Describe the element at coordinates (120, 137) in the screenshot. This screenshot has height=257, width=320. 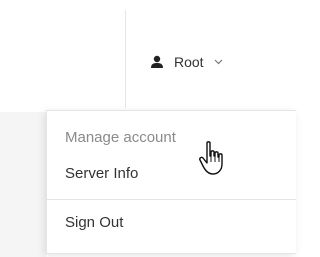
I see `menu-item-manage-account: Manage account` at that location.